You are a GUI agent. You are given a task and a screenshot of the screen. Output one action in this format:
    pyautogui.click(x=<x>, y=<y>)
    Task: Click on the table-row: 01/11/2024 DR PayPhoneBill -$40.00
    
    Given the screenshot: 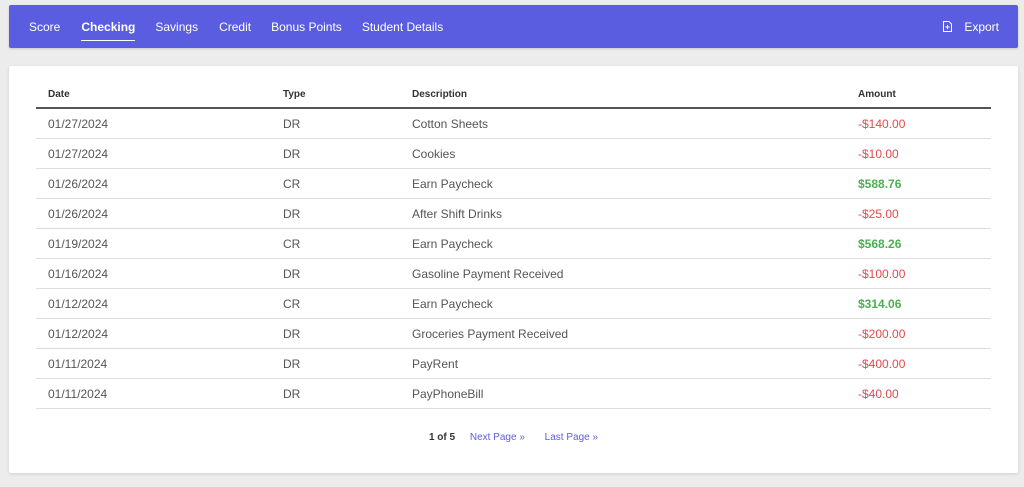 What is the action you would take?
    pyautogui.click(x=513, y=393)
    